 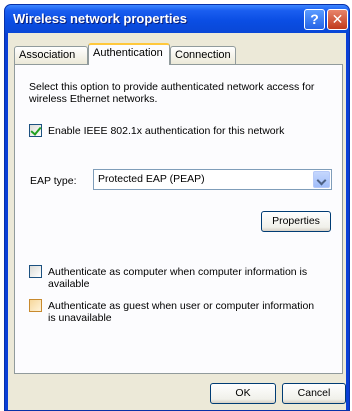 I want to click on properties-button: Properties, so click(x=296, y=221).